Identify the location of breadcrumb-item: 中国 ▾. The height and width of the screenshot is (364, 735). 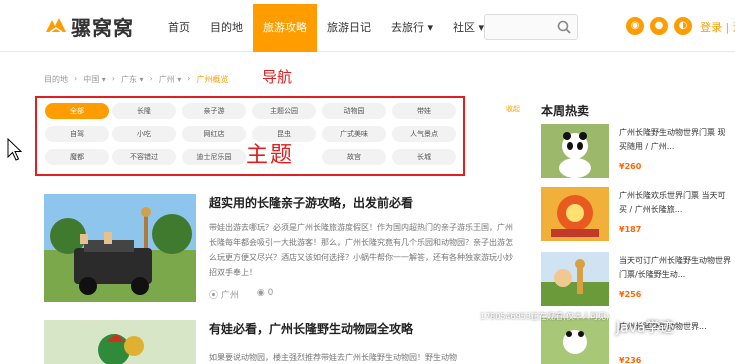
(94, 79).